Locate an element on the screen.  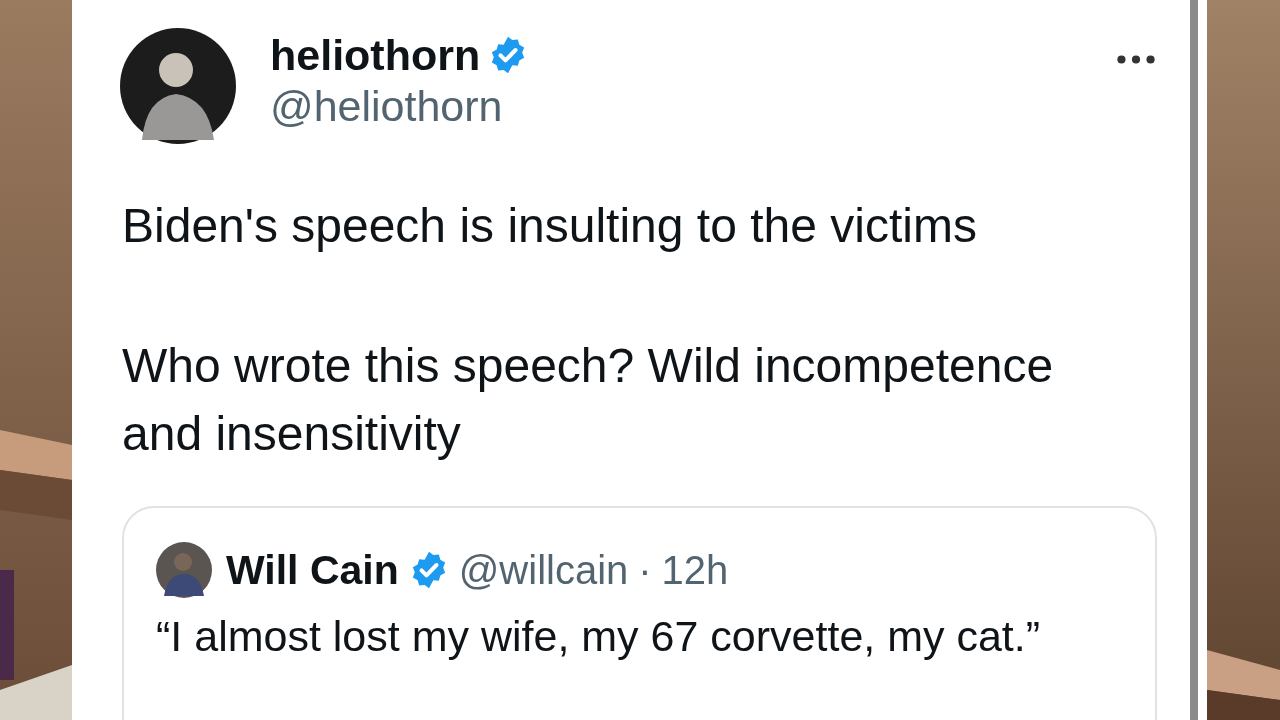
tweet-text: Who wrote this speech? Wild incompetence and insensitivity is located at coordinates (588, 400).